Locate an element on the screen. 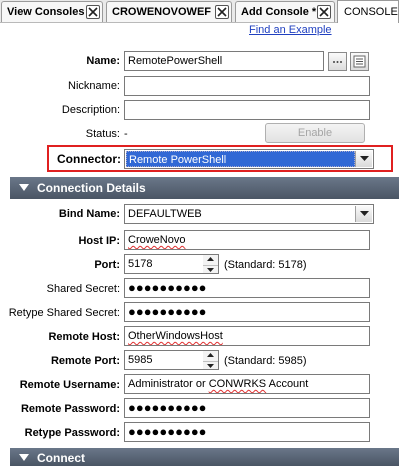  host-ip-label: Host IP: is located at coordinates (99, 241).